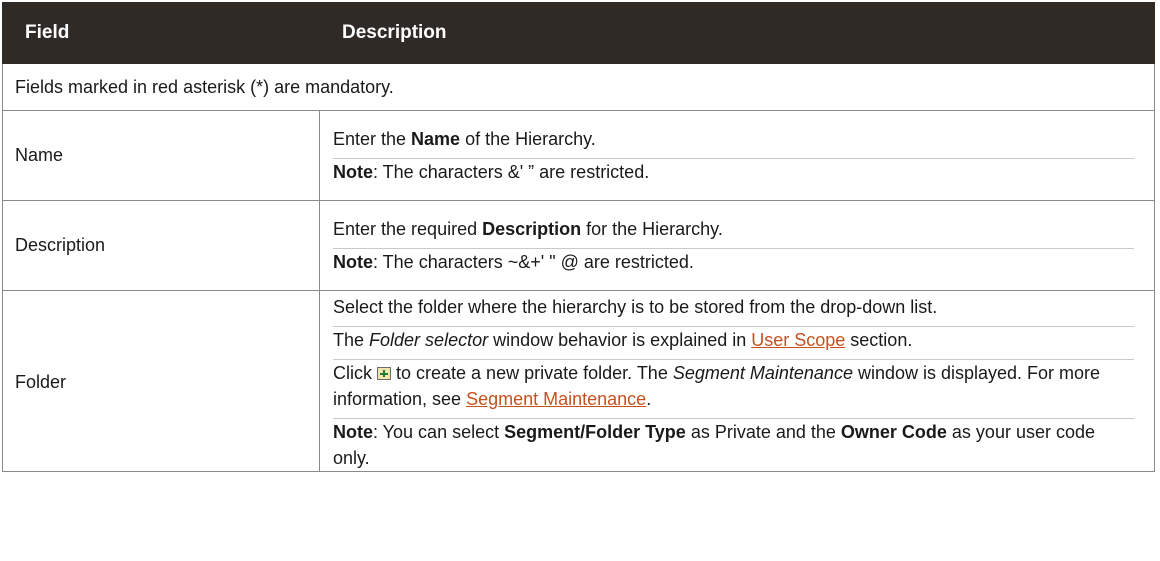  Describe the element at coordinates (436, 139) in the screenshot. I see `bold-text: Name` at that location.